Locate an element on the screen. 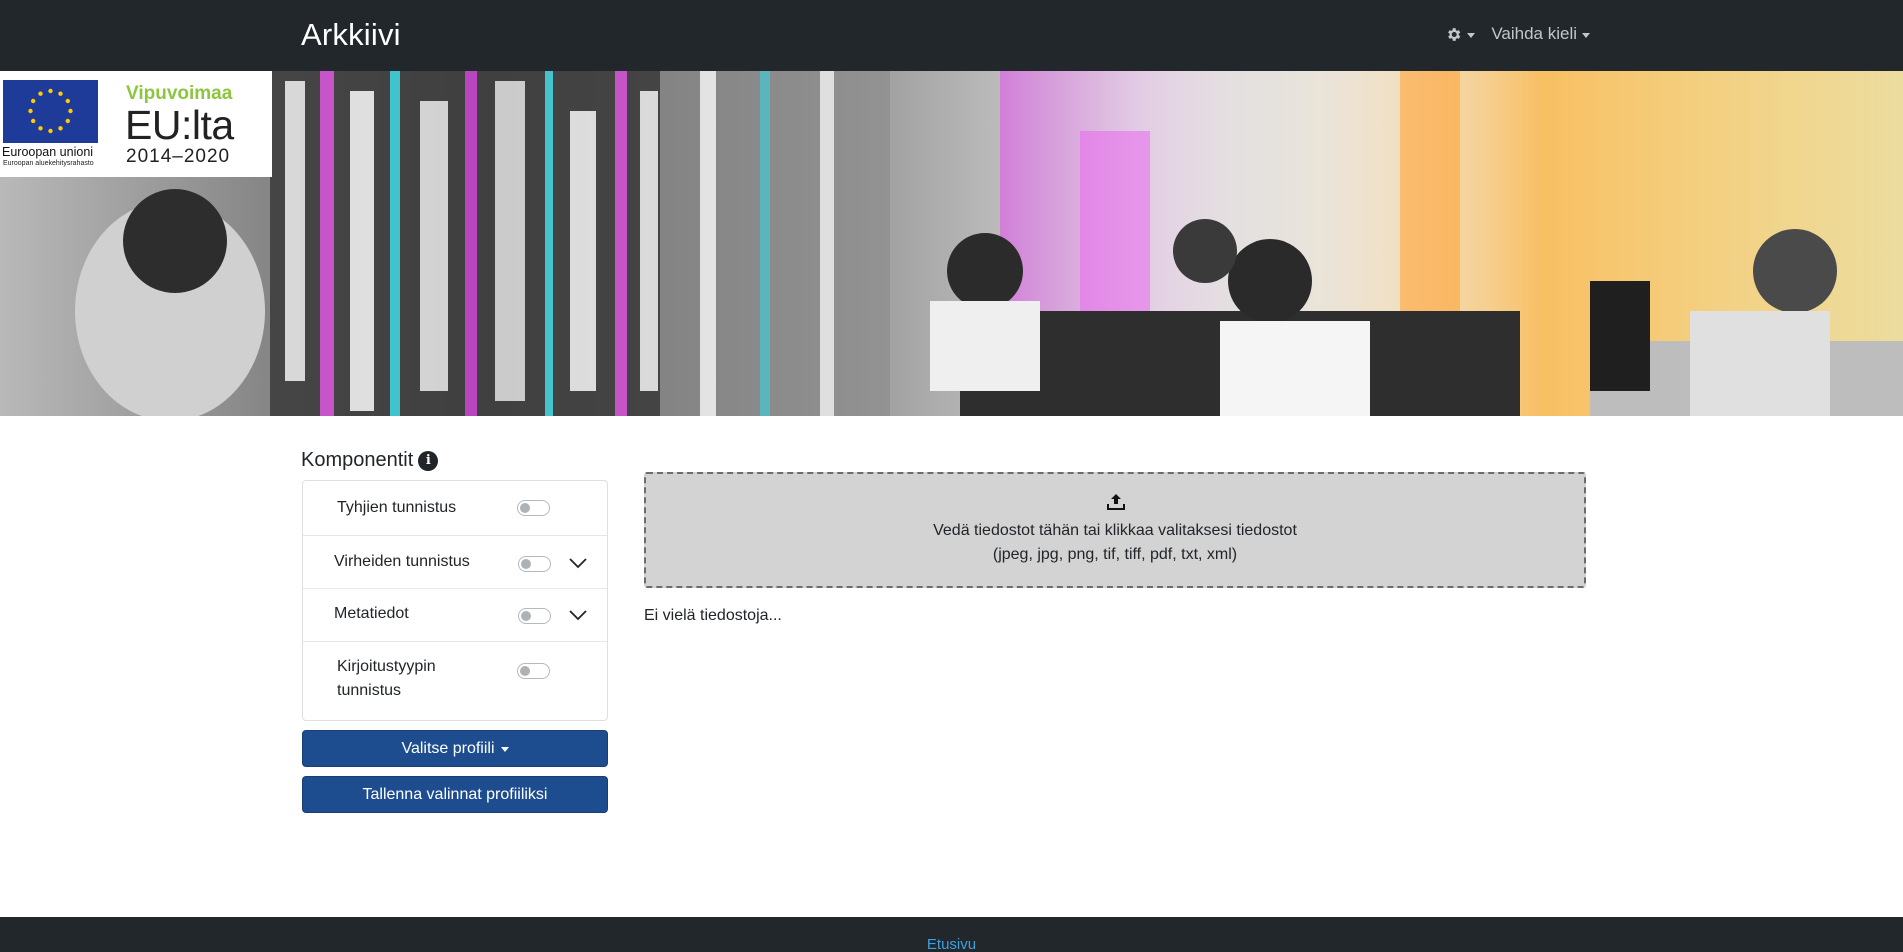  toggle-metadata is located at coordinates (534, 616).